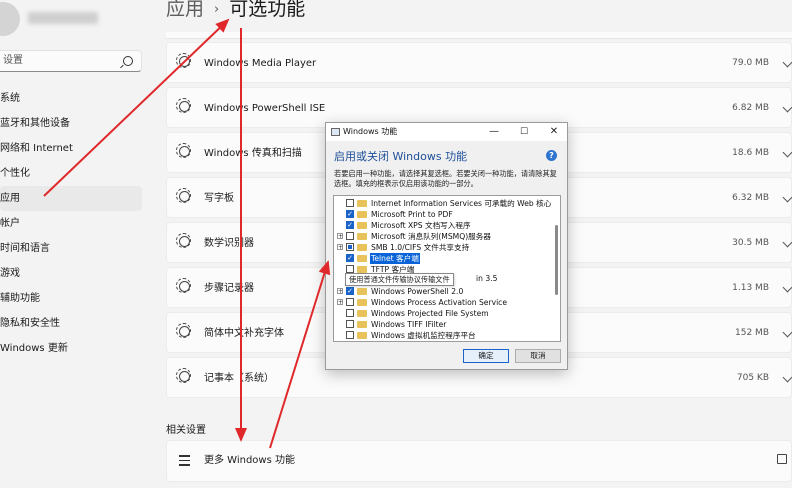 Image resolution: width=792 pixels, height=488 pixels. Describe the element at coordinates (750, 153) in the screenshot. I see `feature-size: 18.6 MB` at that location.